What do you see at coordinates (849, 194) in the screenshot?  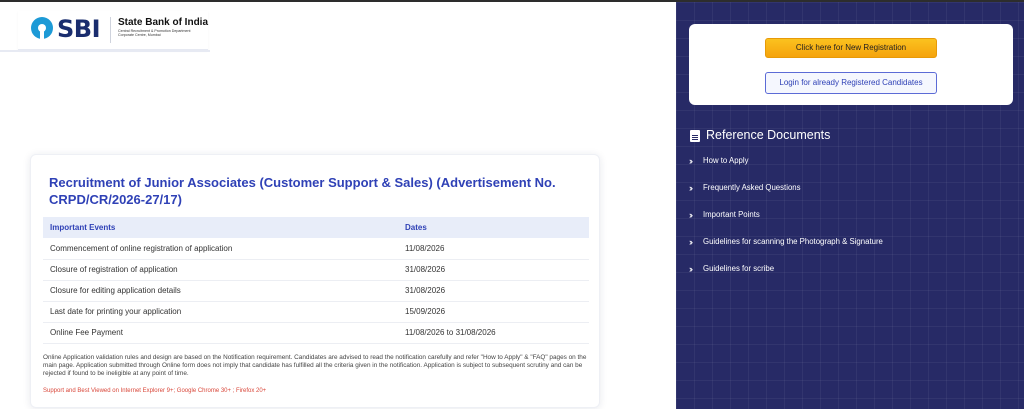 I see `reference-link-faq: ›› Frequently Asked Questions` at bounding box center [849, 194].